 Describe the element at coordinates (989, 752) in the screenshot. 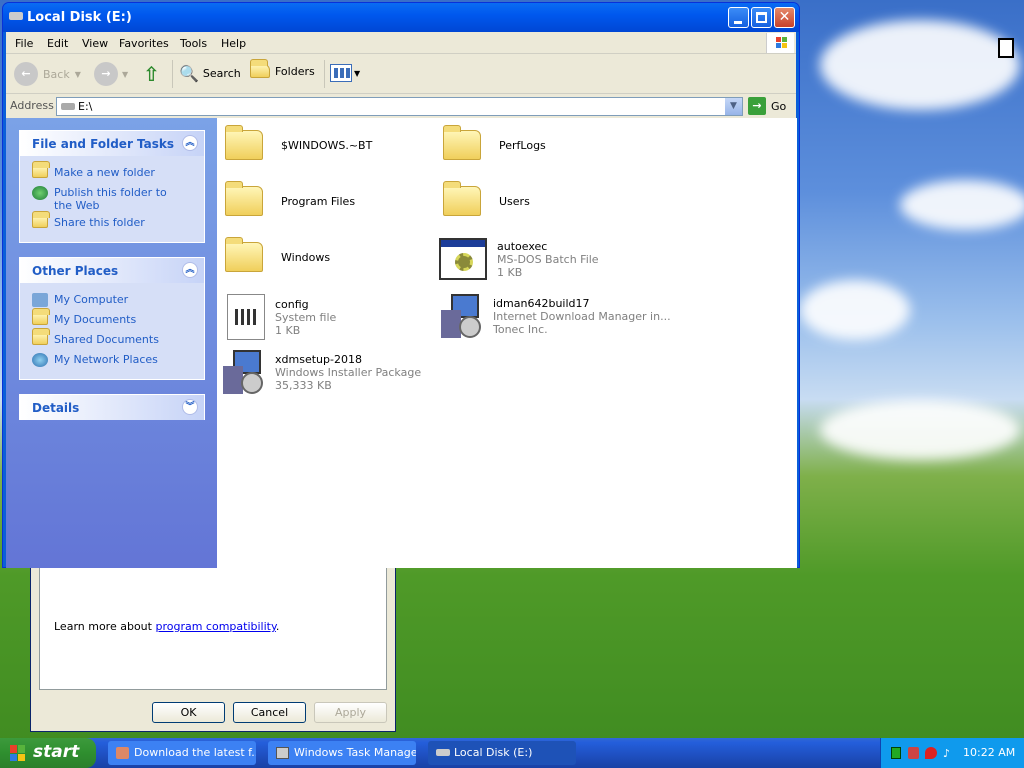

I see `clock: 10:22 AM` at that location.